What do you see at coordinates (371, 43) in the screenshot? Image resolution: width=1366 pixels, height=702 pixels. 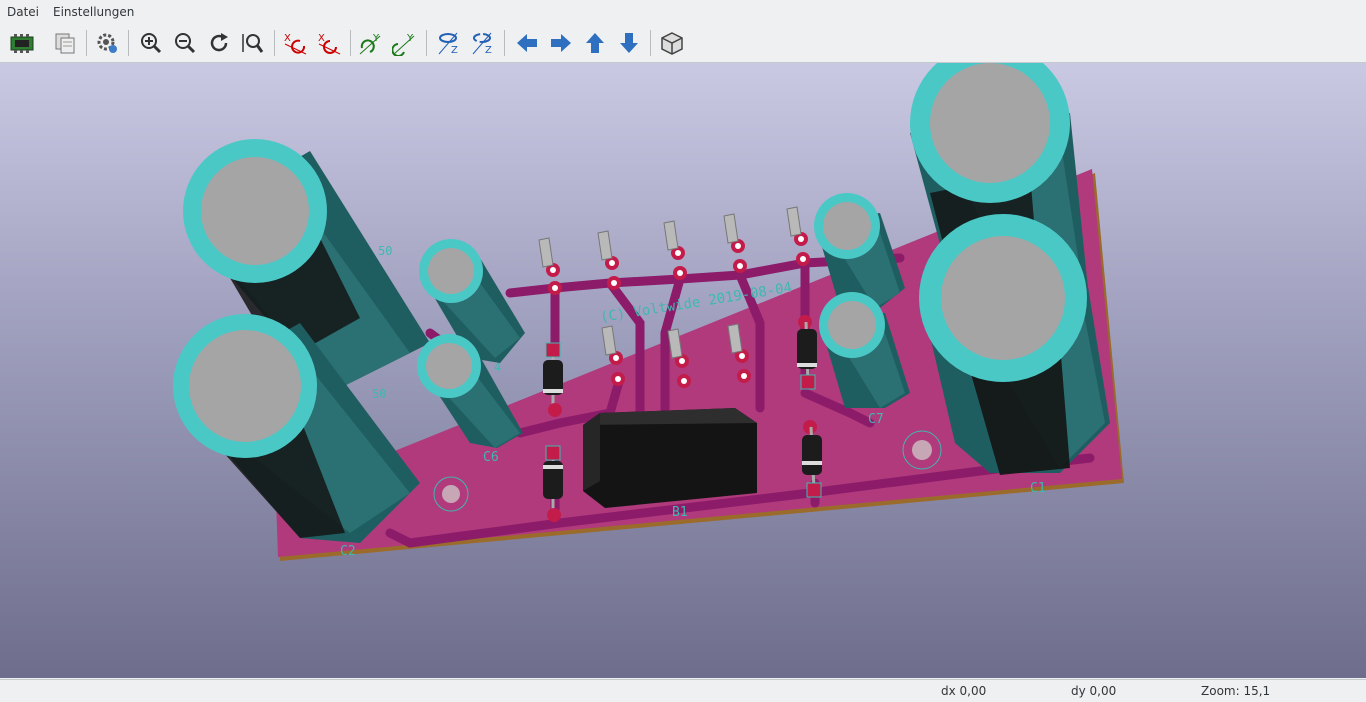 I see `rotate-y-cw-icon: Y` at bounding box center [371, 43].